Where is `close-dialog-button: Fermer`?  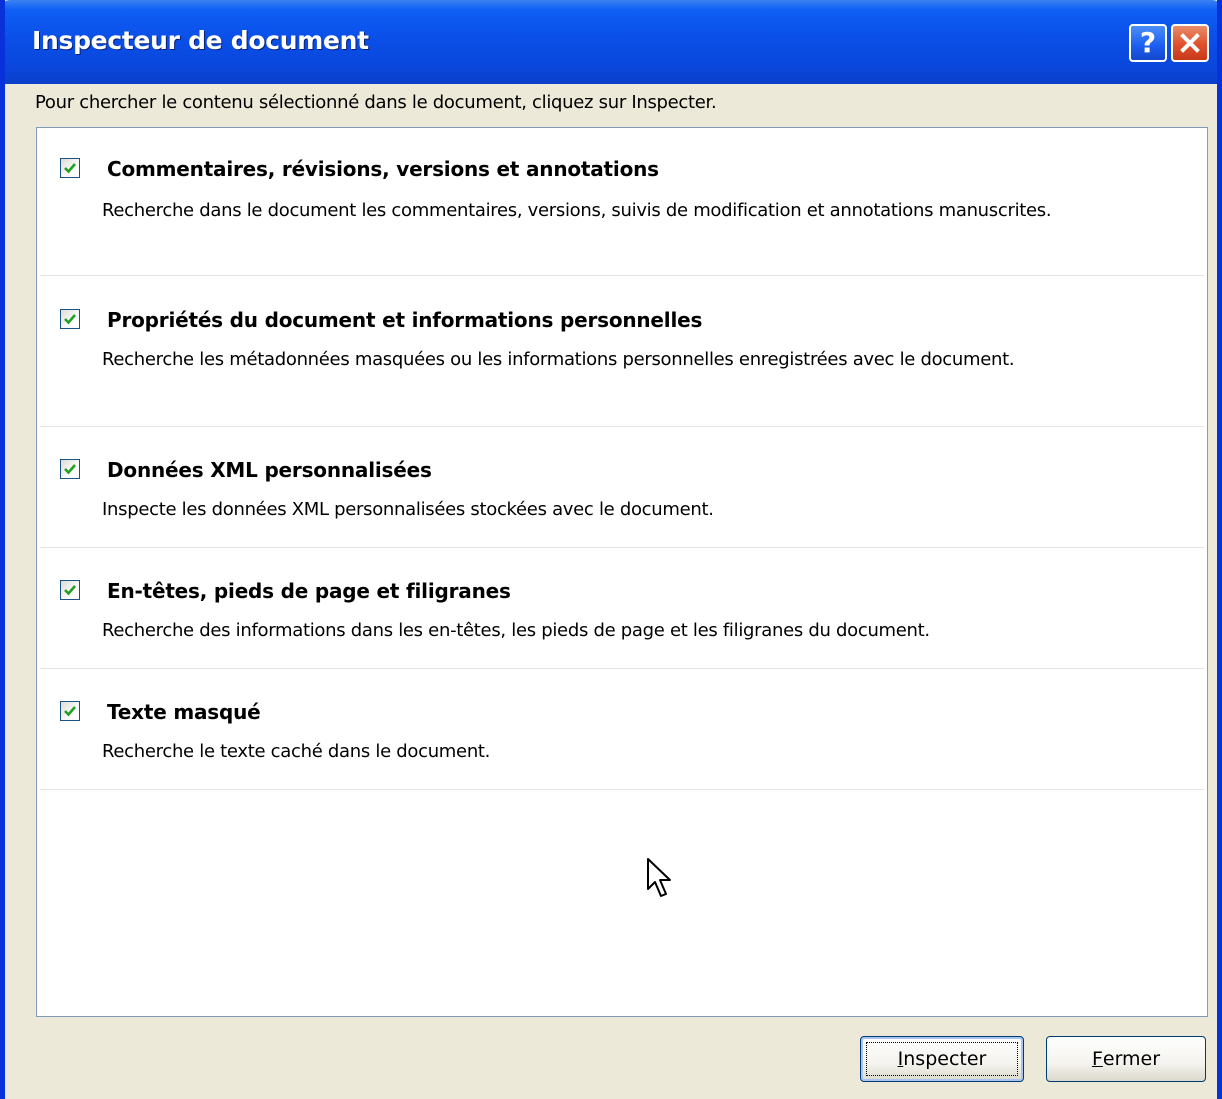
close-dialog-button: Fermer is located at coordinates (1126, 1059).